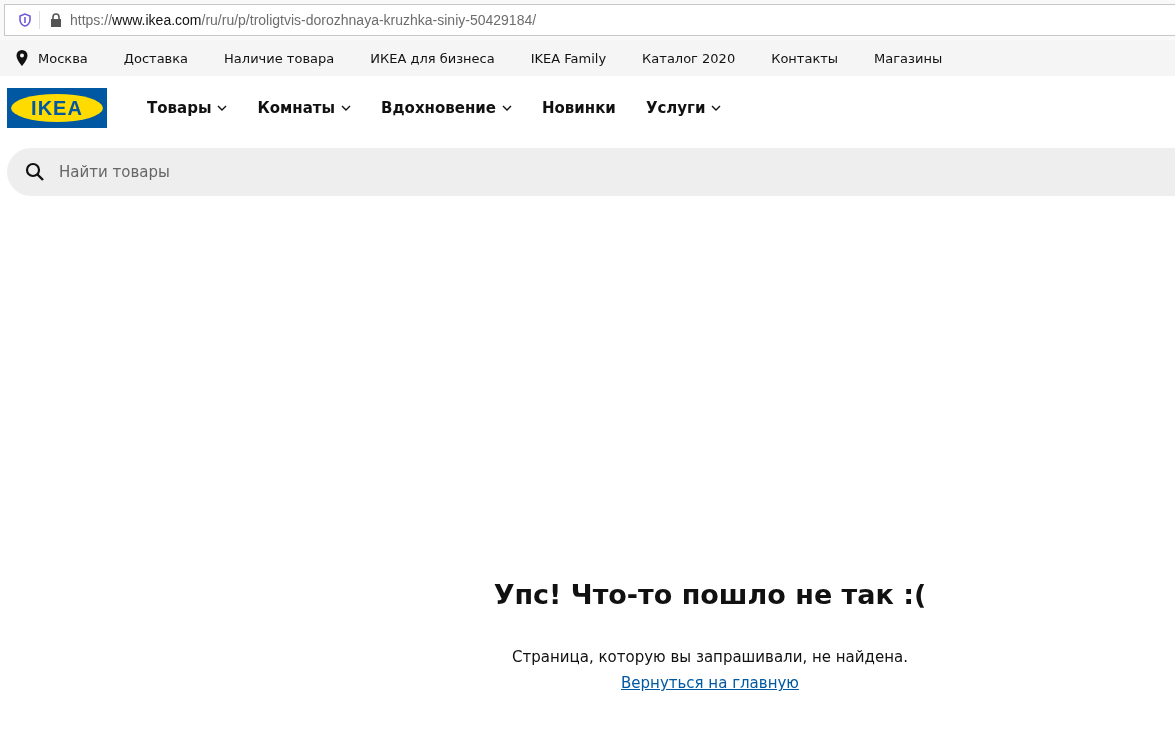  I want to click on location-link: Москва, so click(63, 58).